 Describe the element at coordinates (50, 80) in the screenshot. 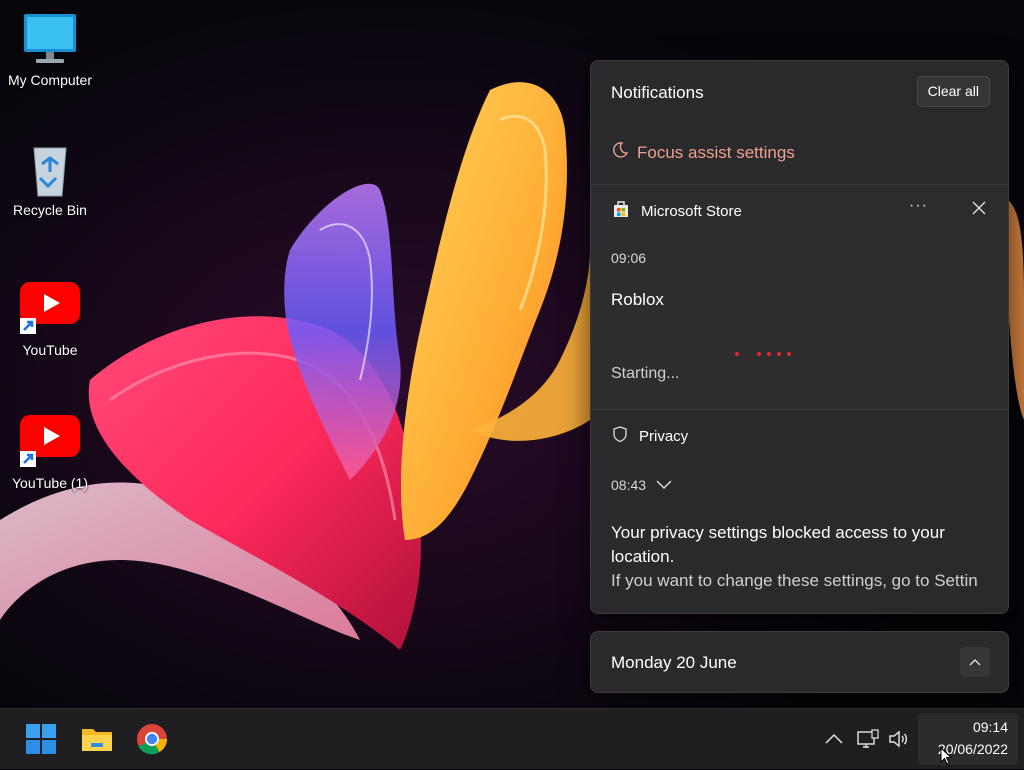

I see `desktop-icon-label: My Computer` at that location.